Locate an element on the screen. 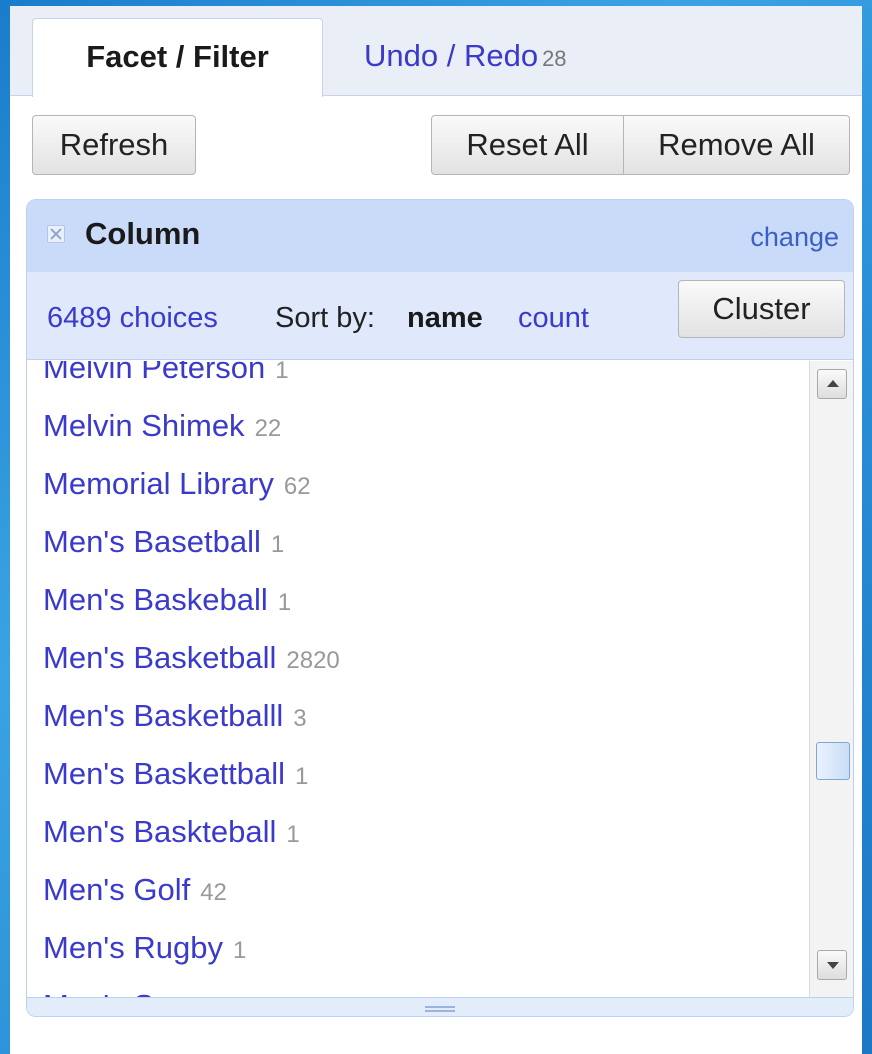 Image resolution: width=872 pixels, height=1054 pixels. choice-label: Men's Soccer is located at coordinates (136, 992).